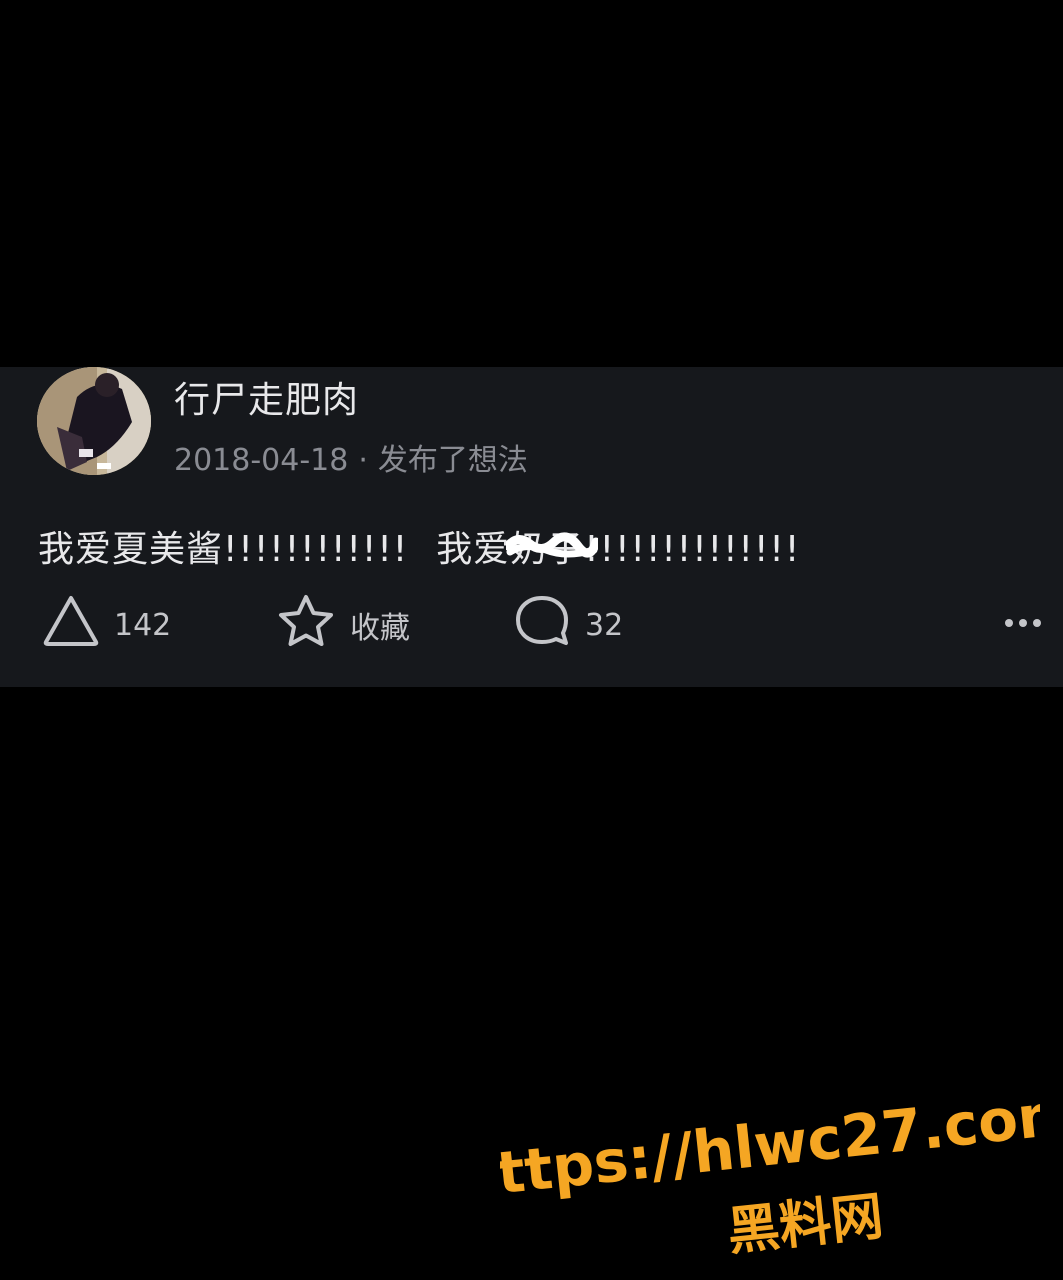 This screenshot has width=1063, height=1280. What do you see at coordinates (542, 625) in the screenshot?
I see `speech-bubble-icon` at bounding box center [542, 625].